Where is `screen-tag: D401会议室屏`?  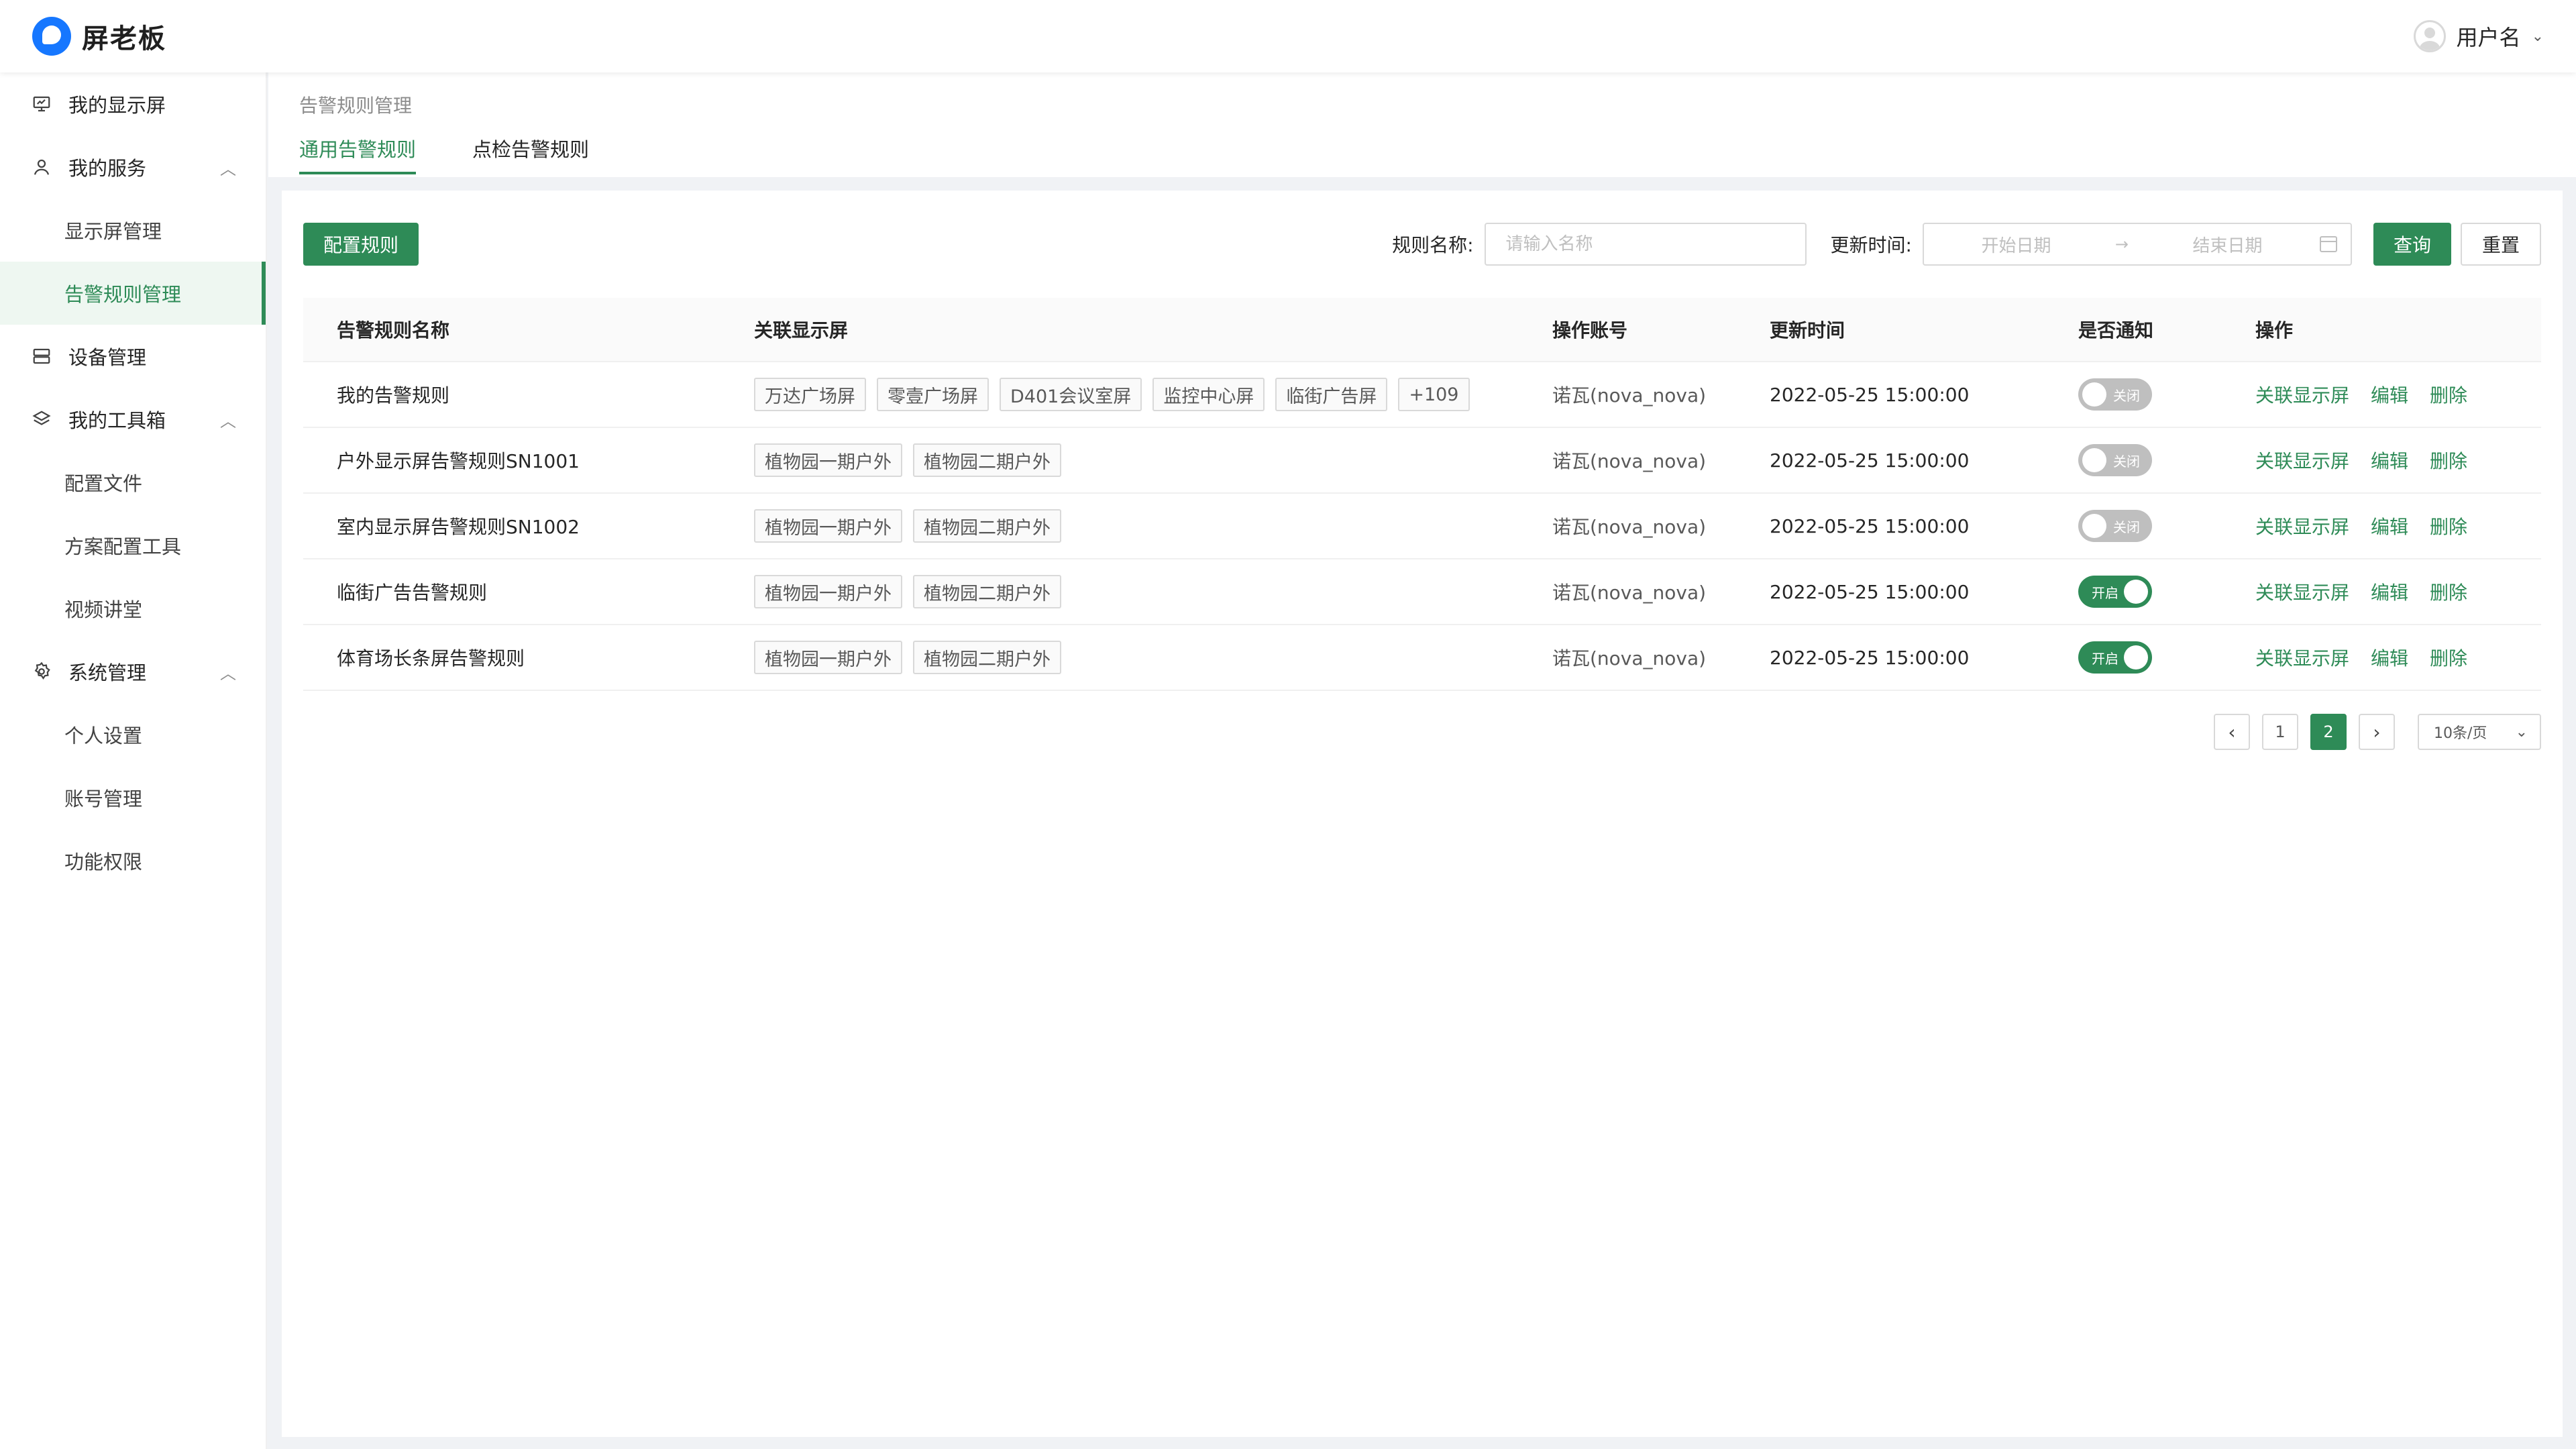
screen-tag: D401会议室屏 is located at coordinates (1071, 394).